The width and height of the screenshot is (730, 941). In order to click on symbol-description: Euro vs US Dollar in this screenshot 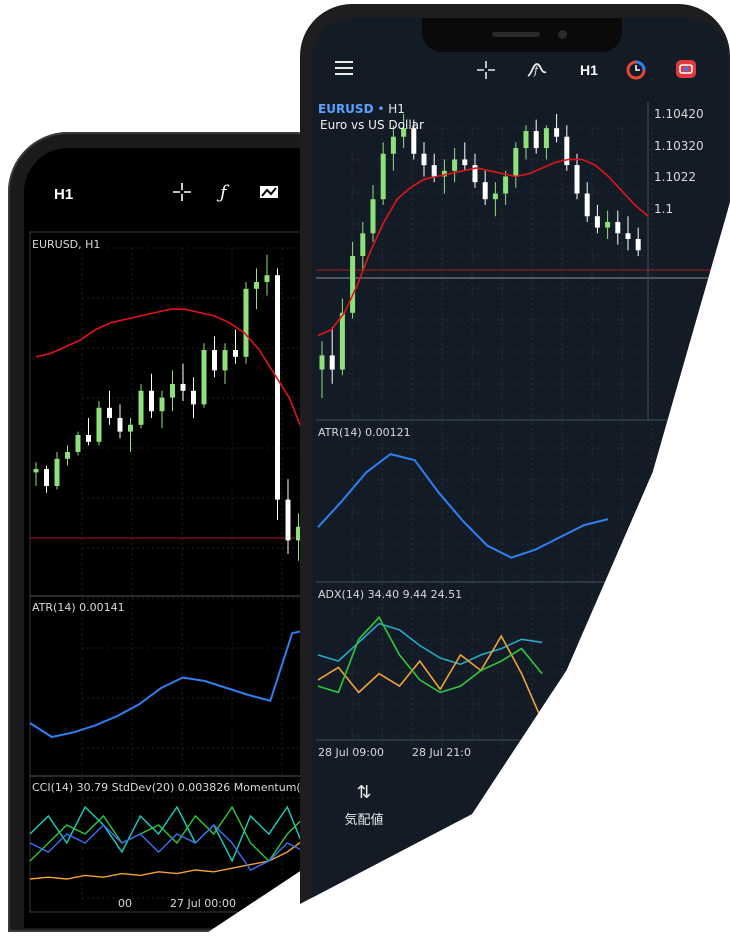, I will do `click(372, 125)`.